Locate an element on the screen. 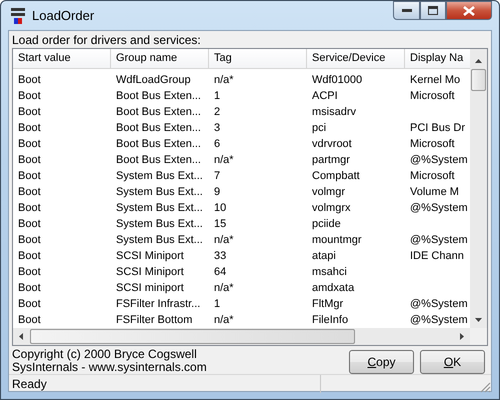  table-cell-text: FltMgr is located at coordinates (327, 304).